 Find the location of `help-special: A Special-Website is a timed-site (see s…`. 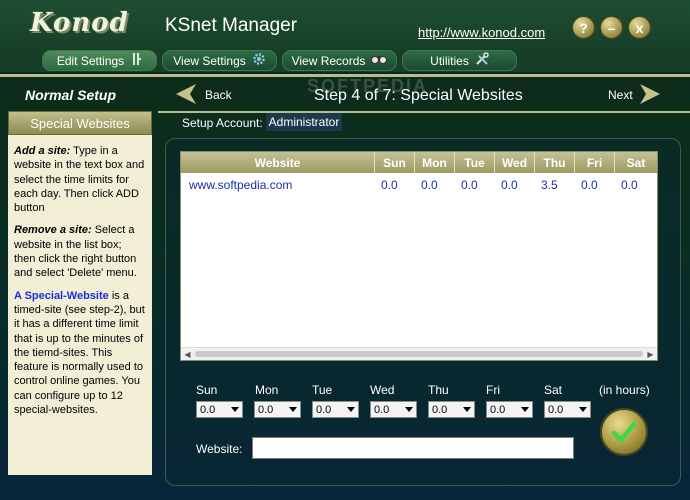

help-special: A Special-Website is a timed-site (see s… is located at coordinates (79, 353).